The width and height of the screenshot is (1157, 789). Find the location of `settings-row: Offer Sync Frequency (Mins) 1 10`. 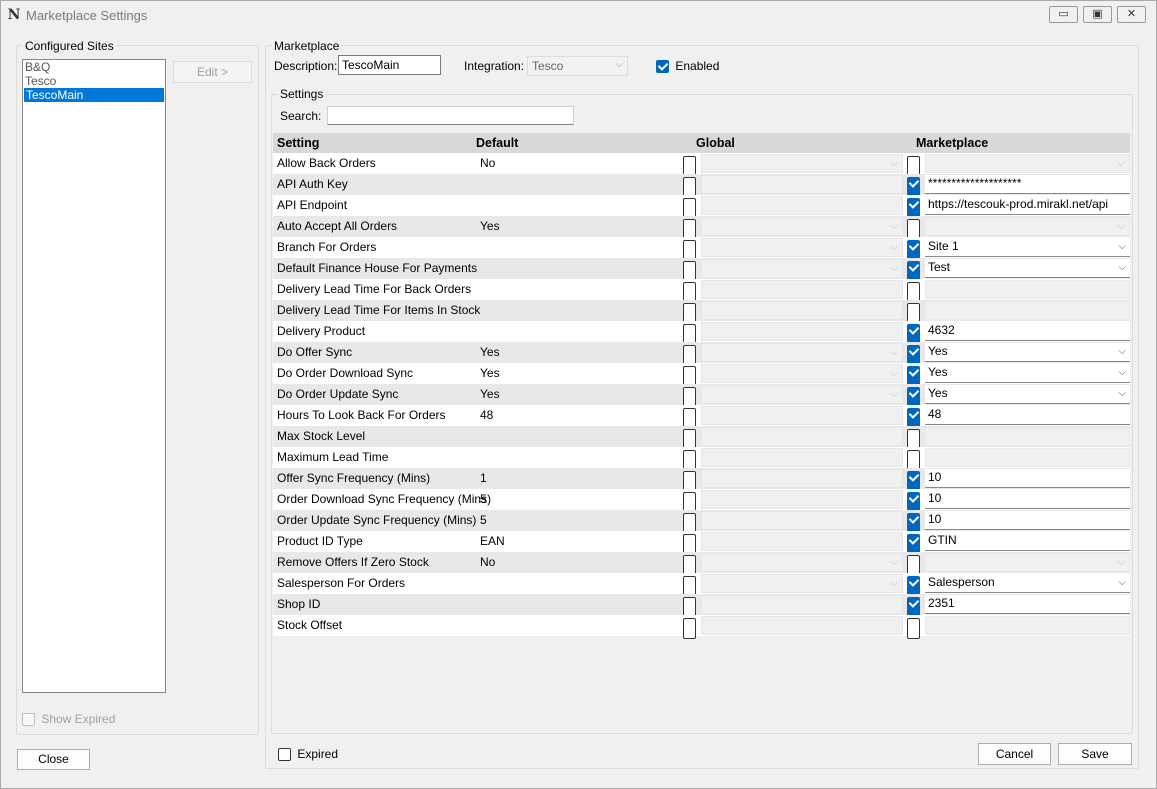

settings-row: Offer Sync Frequency (Mins) 1 10 is located at coordinates (701, 480).